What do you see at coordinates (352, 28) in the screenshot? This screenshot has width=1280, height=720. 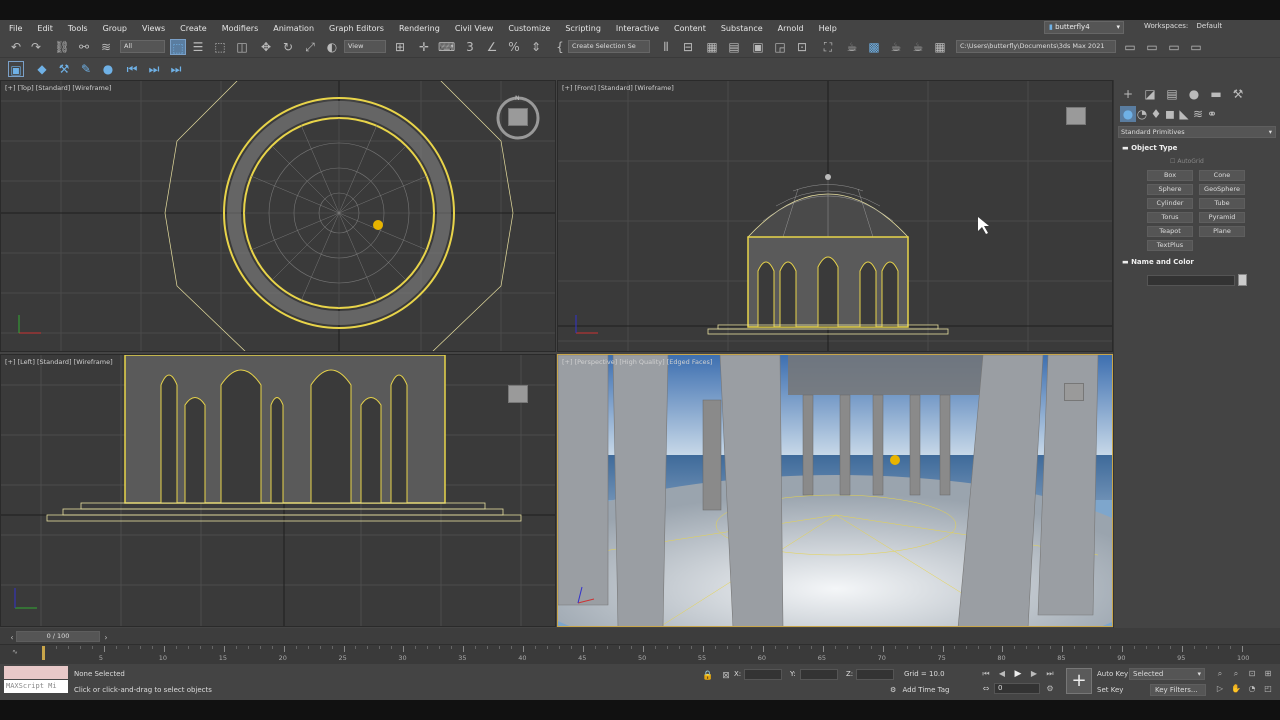 I see `menu-graph-editors: Graph Editors` at bounding box center [352, 28].